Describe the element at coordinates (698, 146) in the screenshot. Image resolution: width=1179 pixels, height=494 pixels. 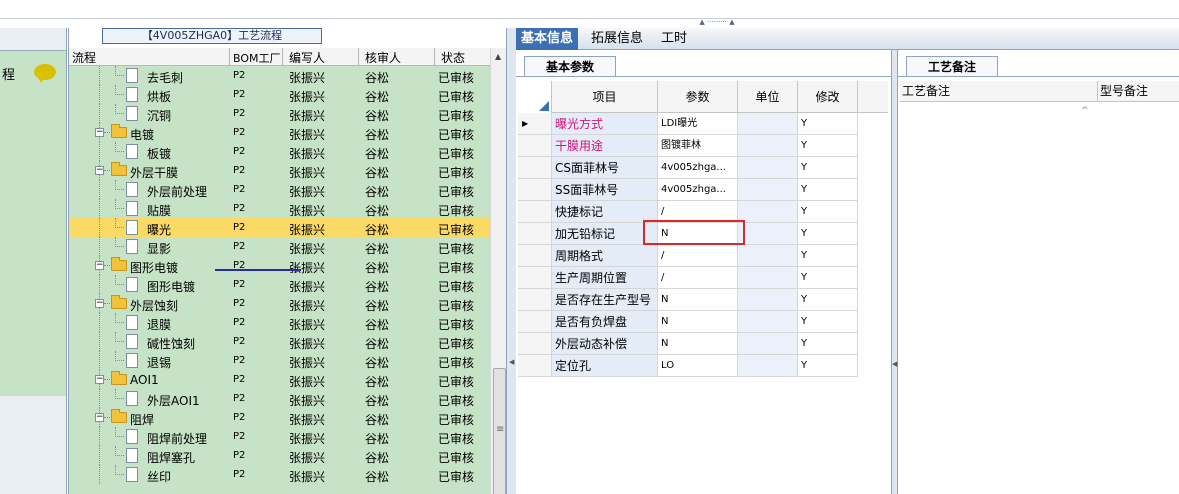
I see `param-value: 图镀菲林` at that location.